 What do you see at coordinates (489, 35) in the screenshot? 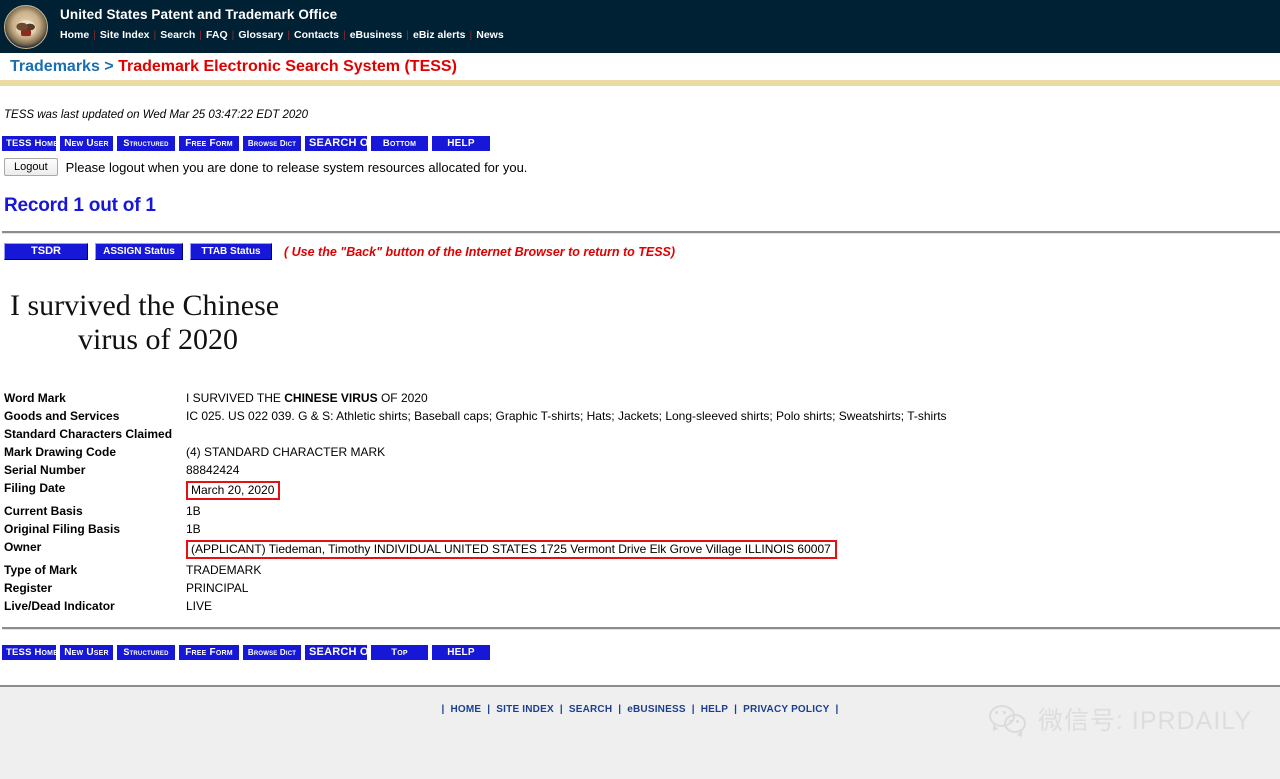
I see `header-nav-link-news: News` at bounding box center [489, 35].